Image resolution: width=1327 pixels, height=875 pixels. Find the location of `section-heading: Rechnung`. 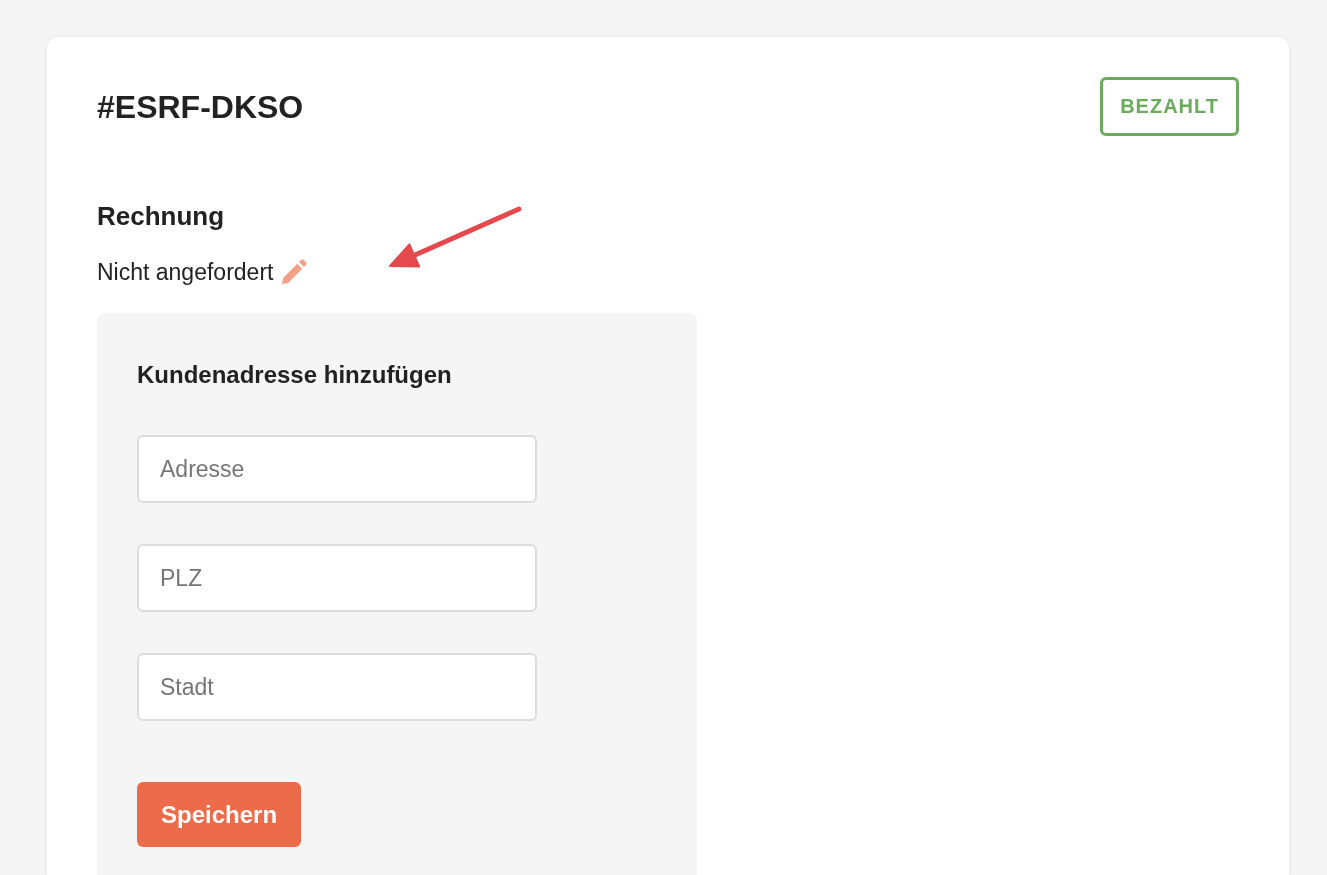

section-heading: Rechnung is located at coordinates (161, 216).